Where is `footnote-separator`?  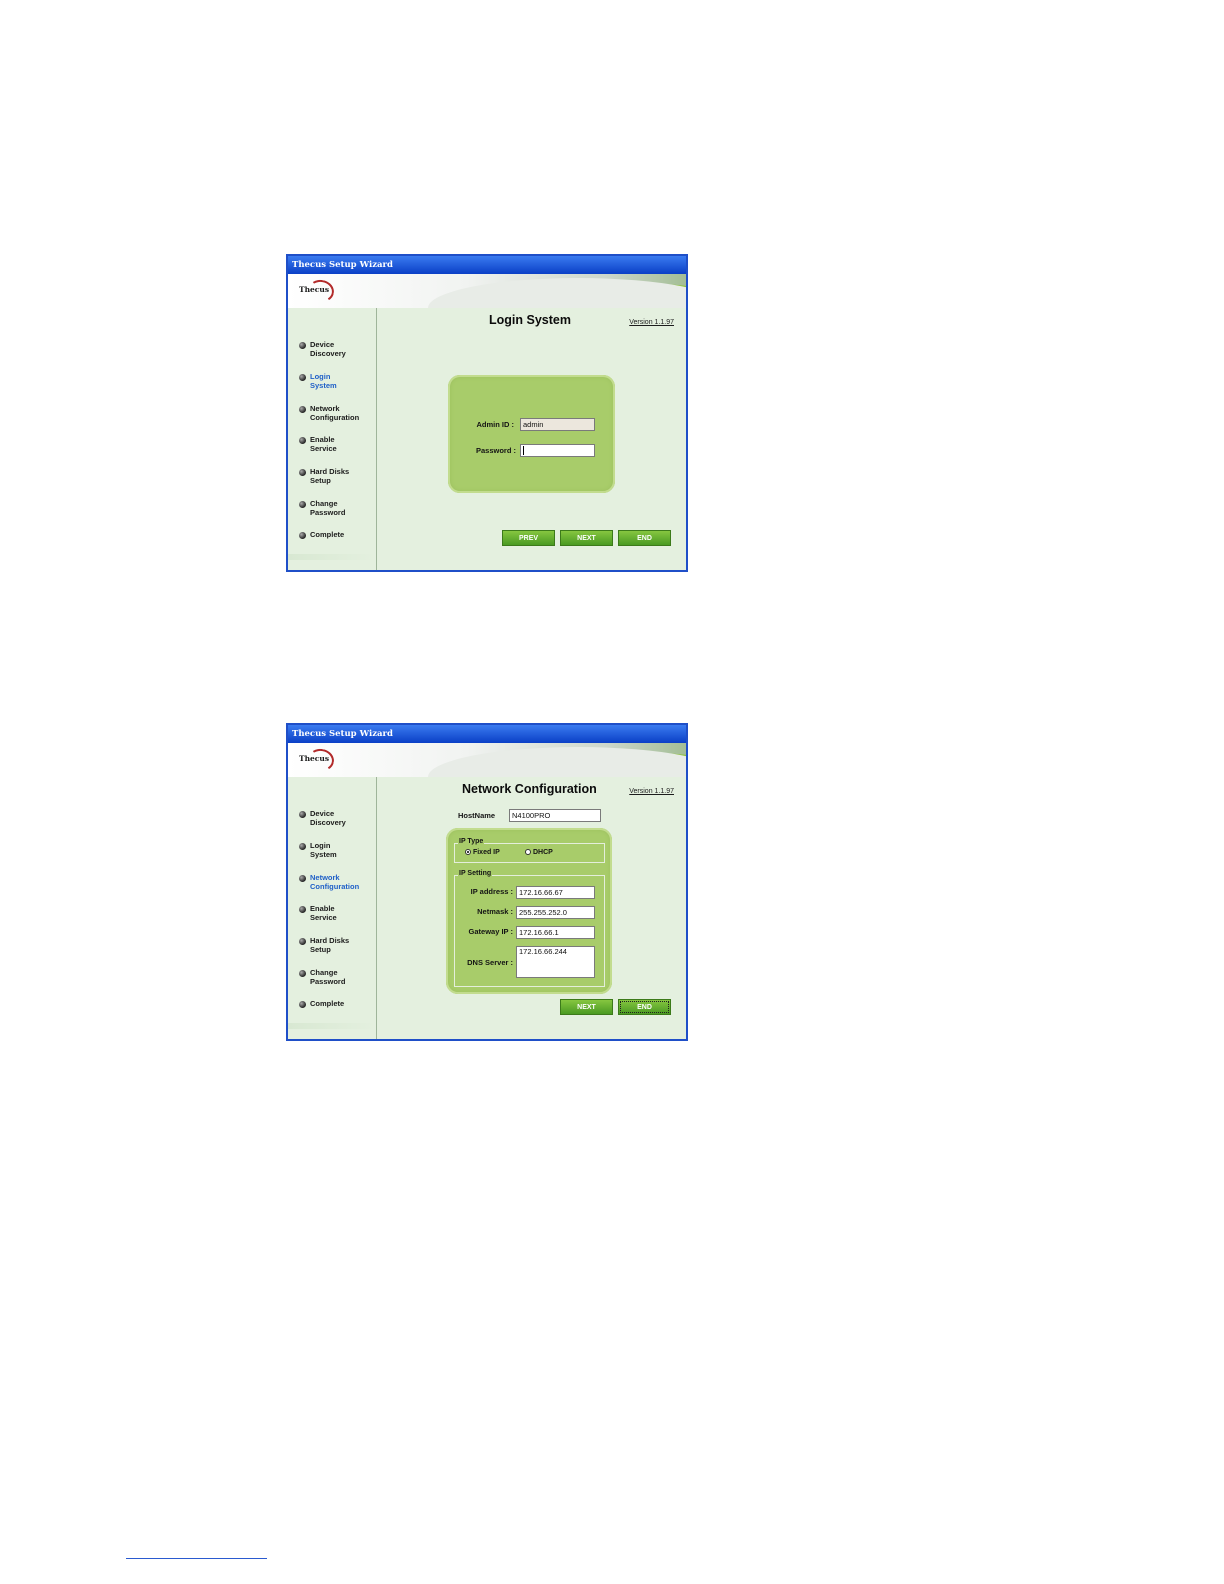
footnote-separator is located at coordinates (196, 1558).